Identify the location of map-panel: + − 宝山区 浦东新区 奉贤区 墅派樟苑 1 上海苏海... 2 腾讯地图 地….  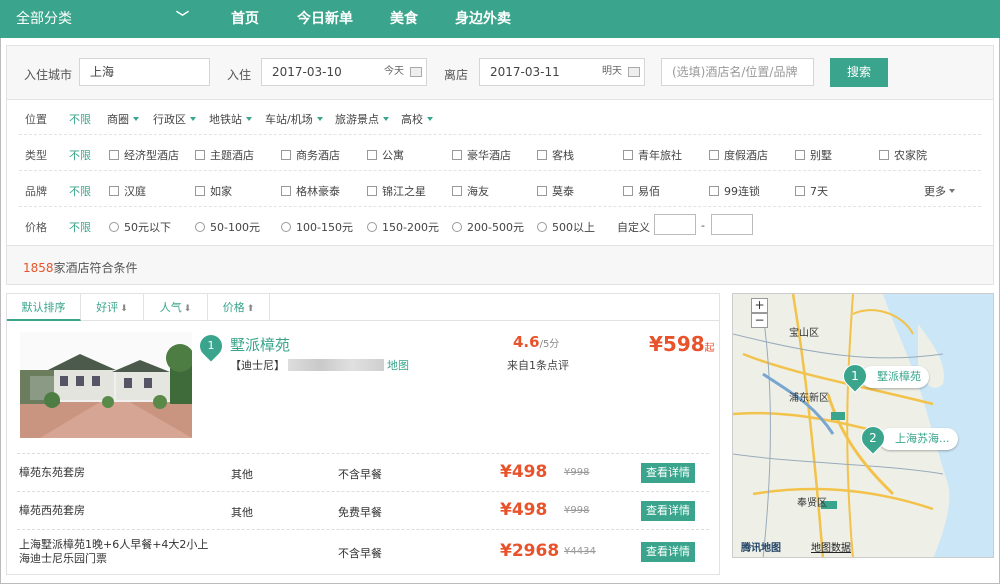
(863, 425).